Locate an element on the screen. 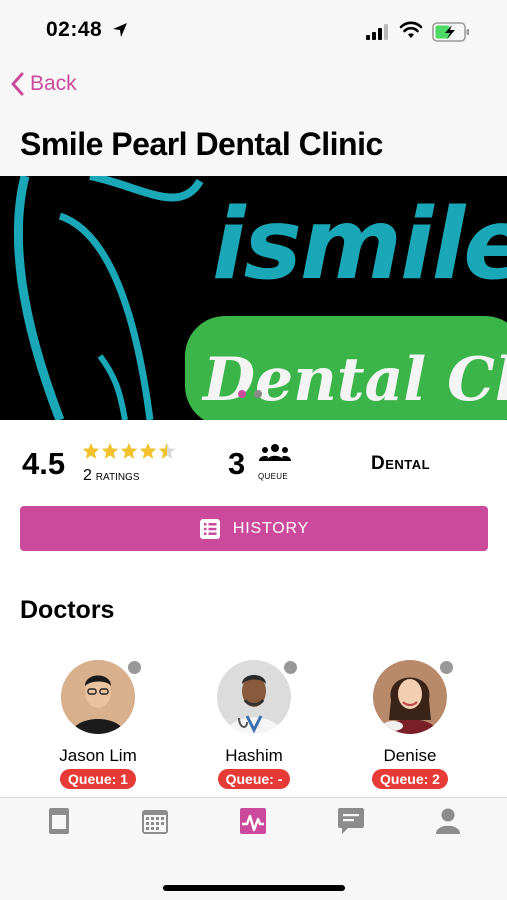 The height and width of the screenshot is (900, 507). list-icon is located at coordinates (209, 528).